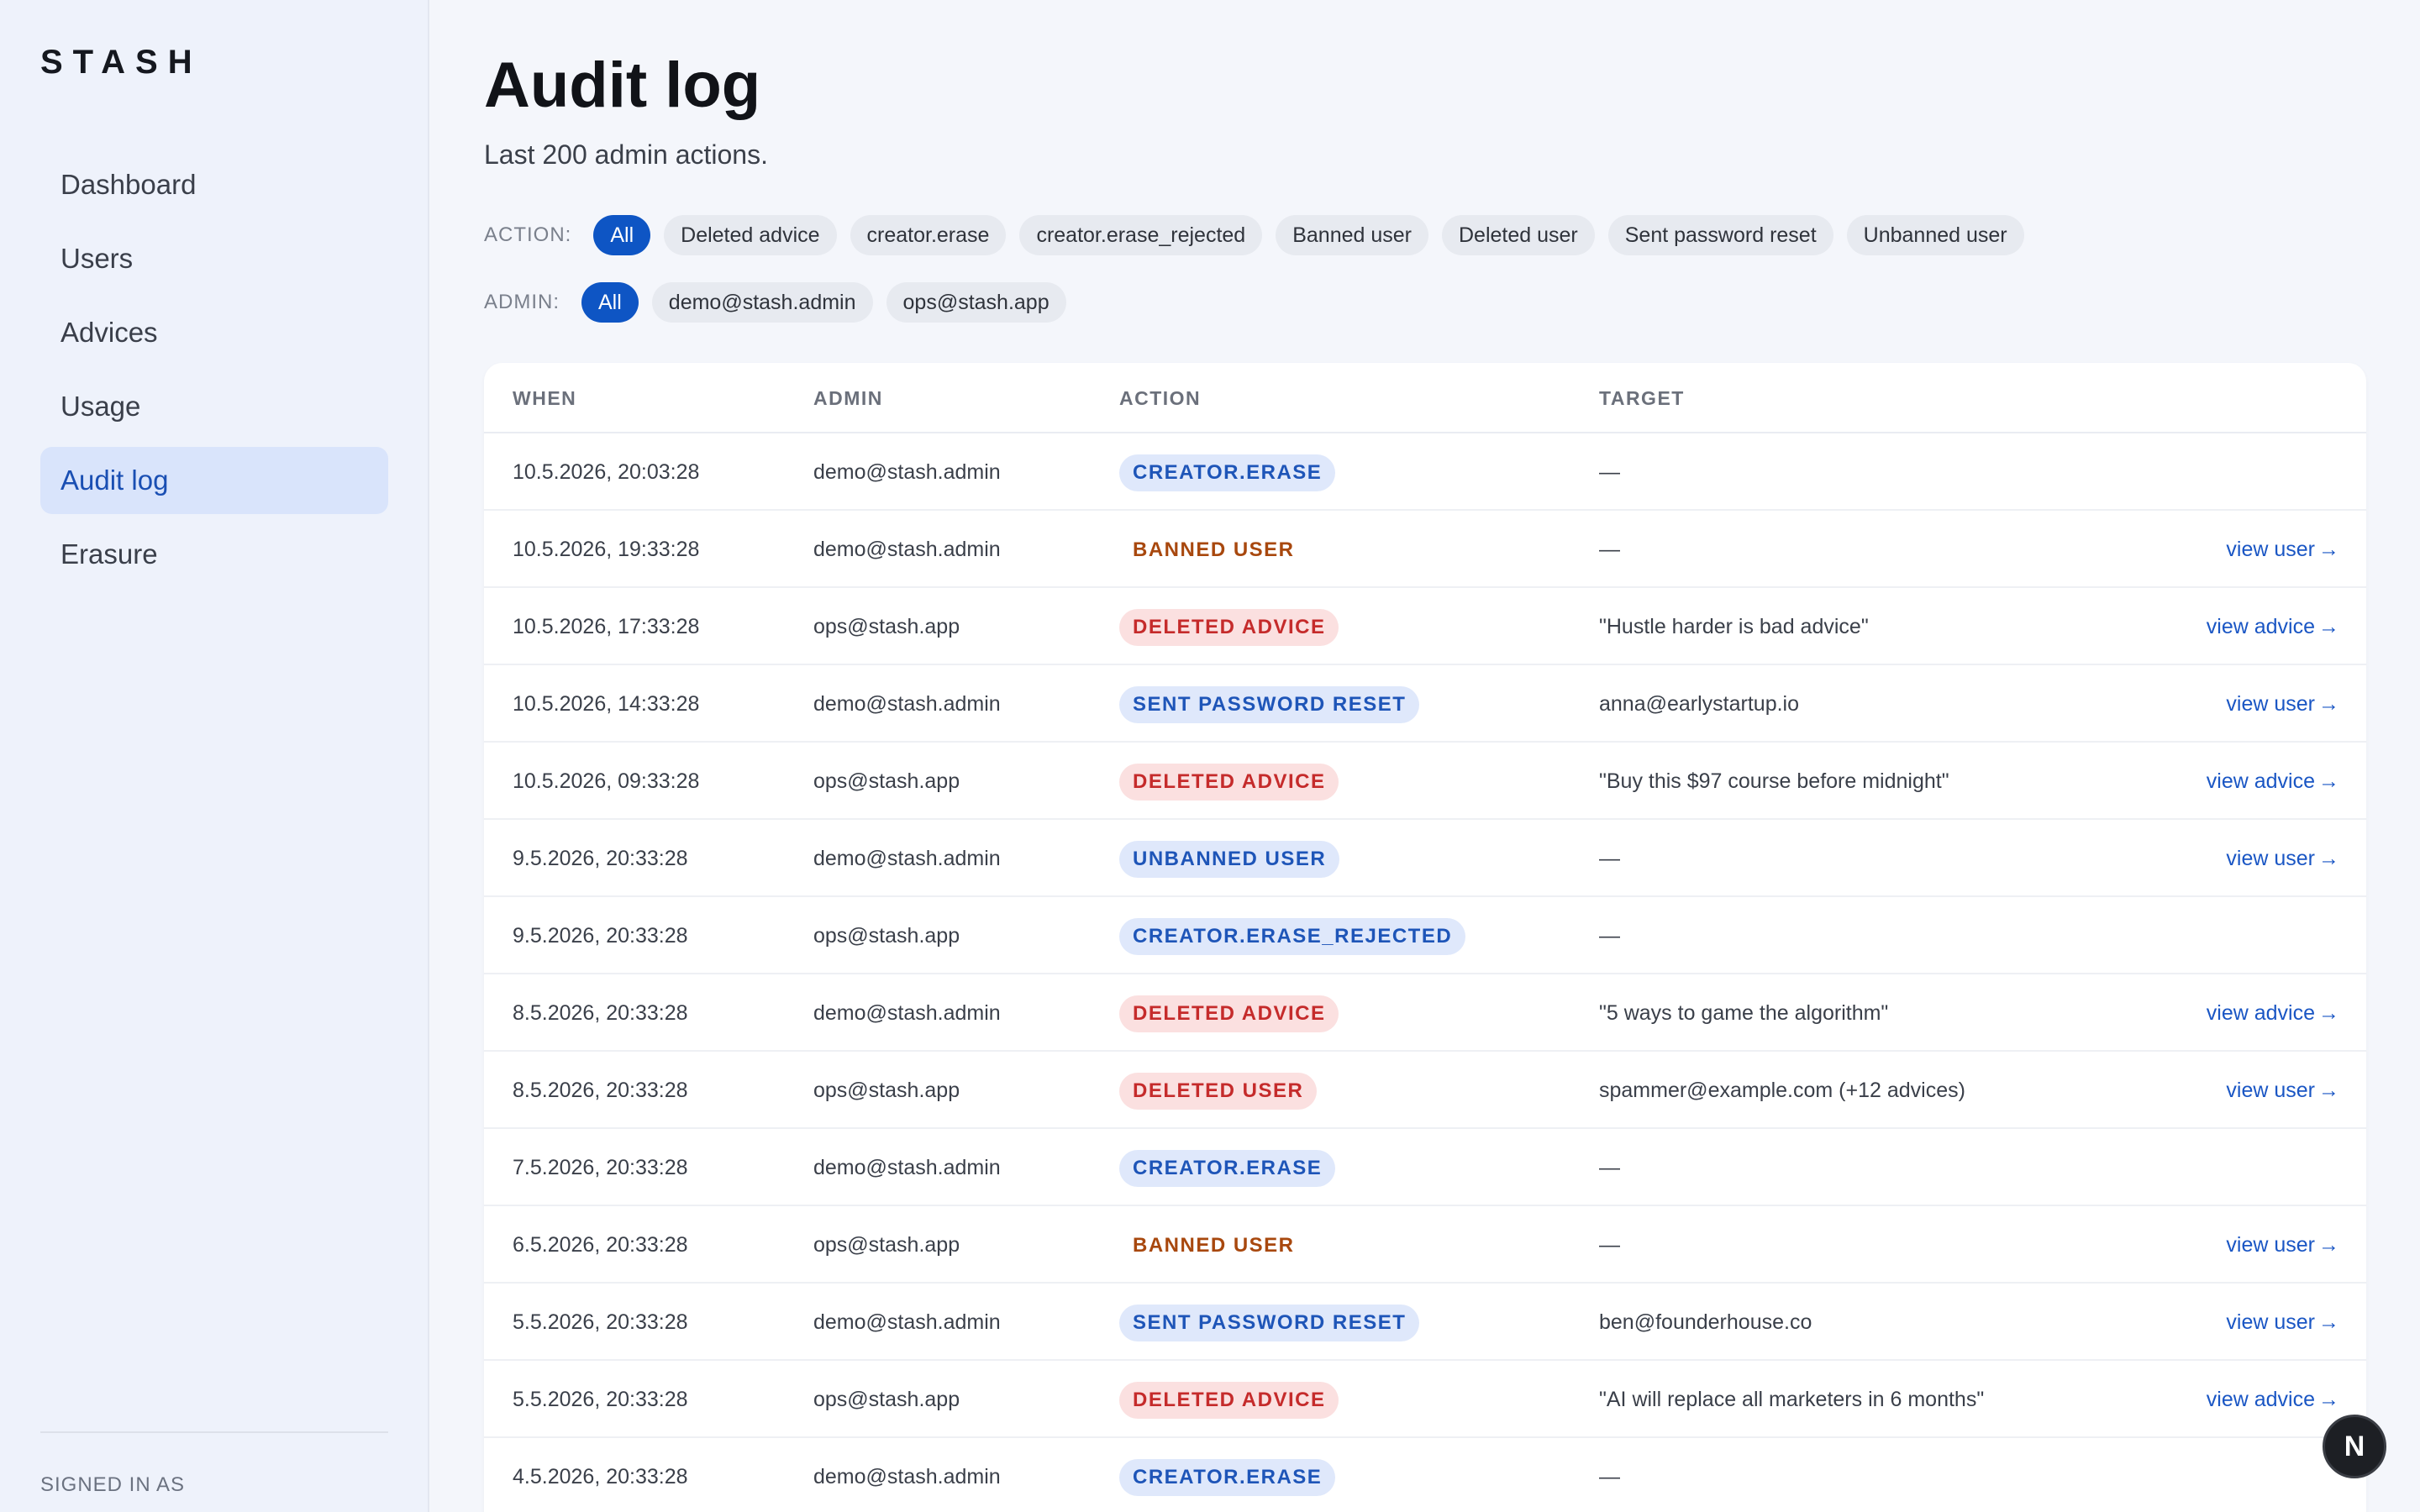  Describe the element at coordinates (929, 235) in the screenshot. I see `action-chip-creator-erase: creator.erase` at that location.